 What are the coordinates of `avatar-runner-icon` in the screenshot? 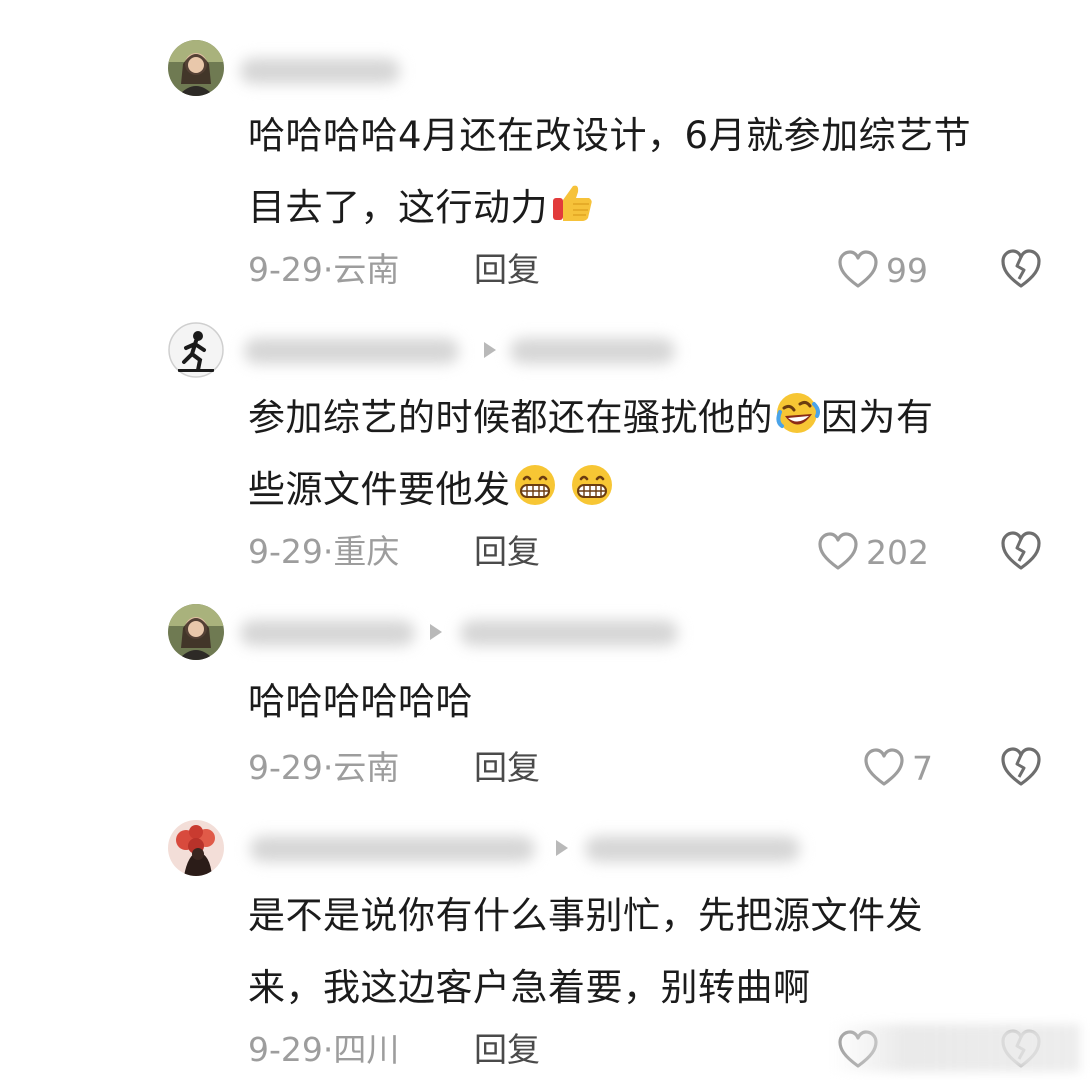 It's located at (196, 350).